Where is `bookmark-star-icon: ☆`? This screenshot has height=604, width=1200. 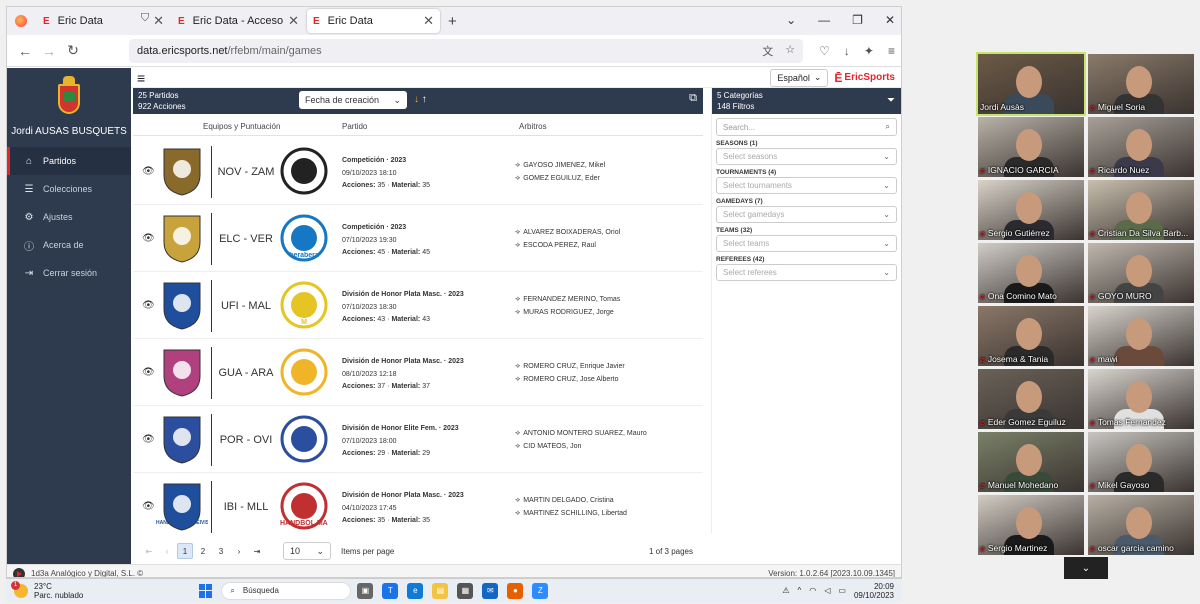 bookmark-star-icon: ☆ is located at coordinates (790, 51).